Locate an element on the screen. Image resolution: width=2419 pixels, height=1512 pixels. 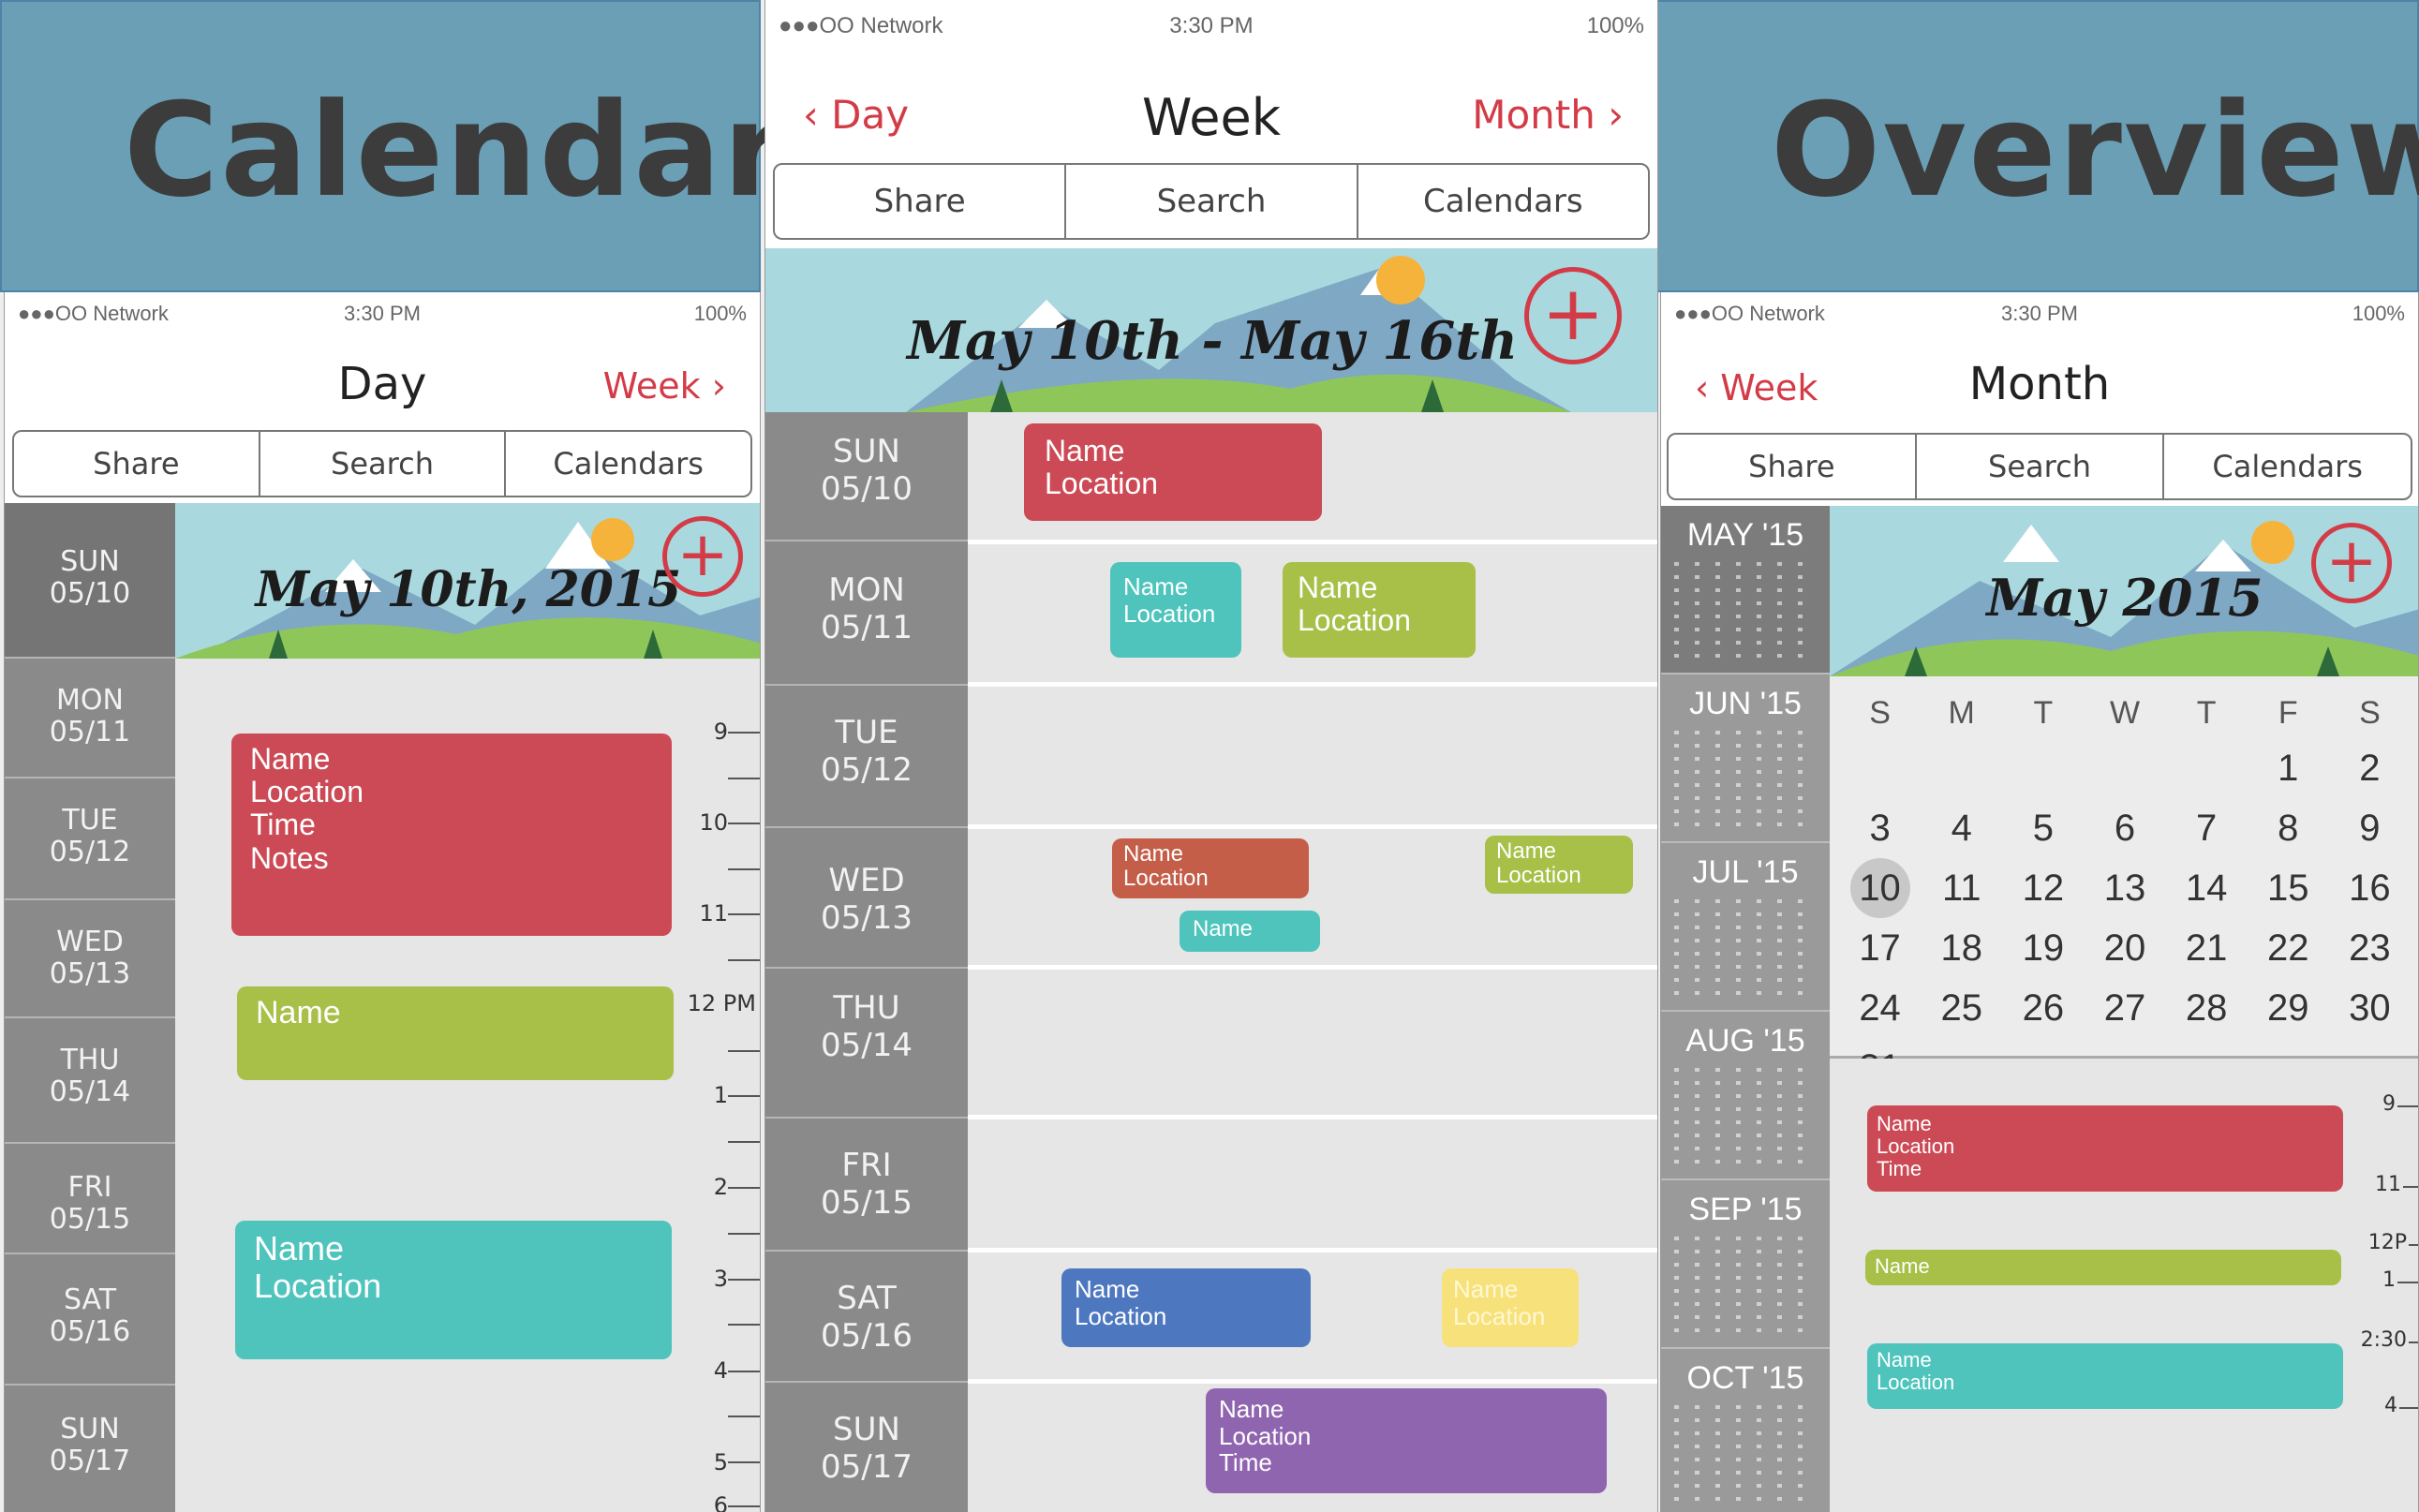
mini-month: AUG '15 is located at coordinates (1745, 1096).